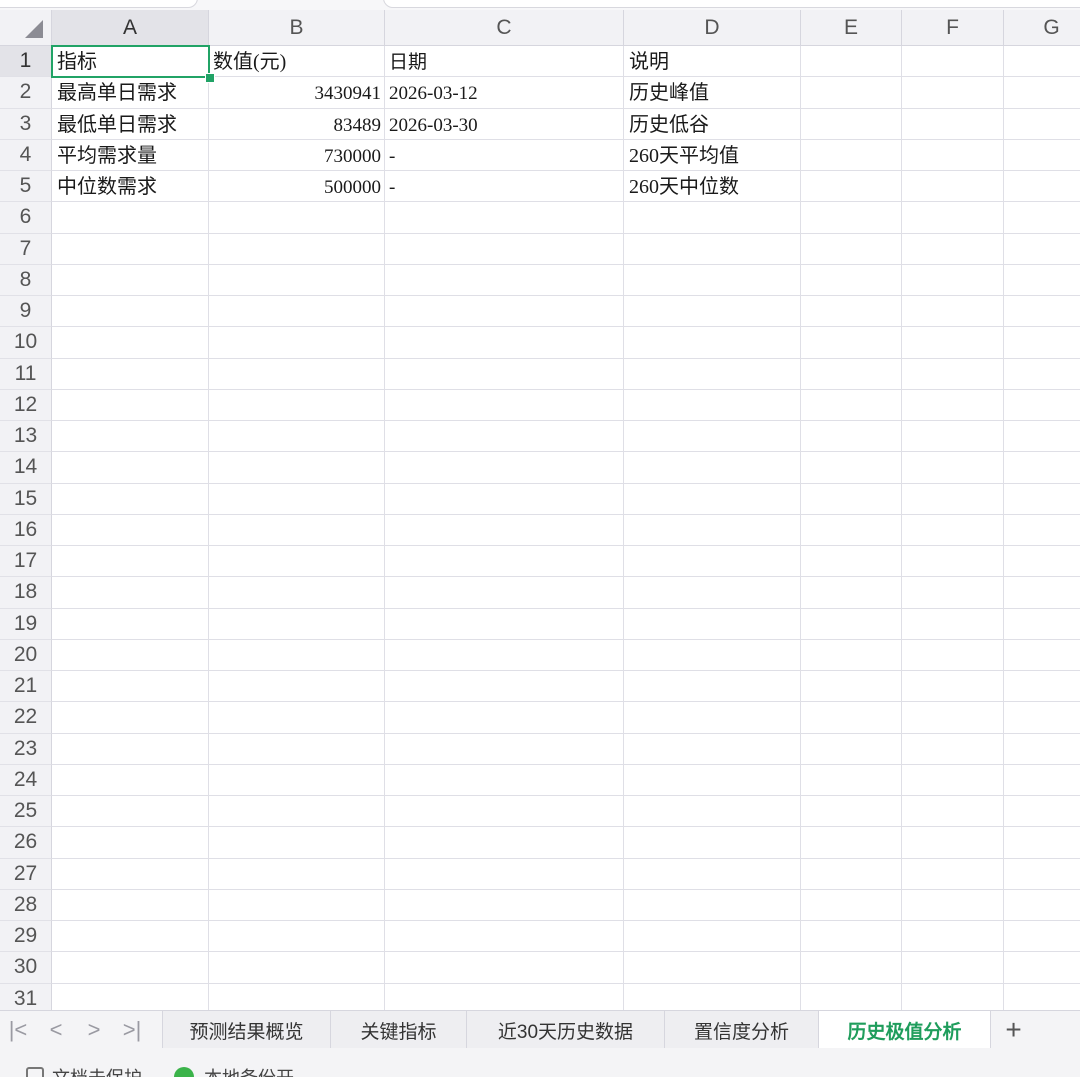 The height and width of the screenshot is (1077, 1080). I want to click on cell-d1: 说明, so click(712, 61).